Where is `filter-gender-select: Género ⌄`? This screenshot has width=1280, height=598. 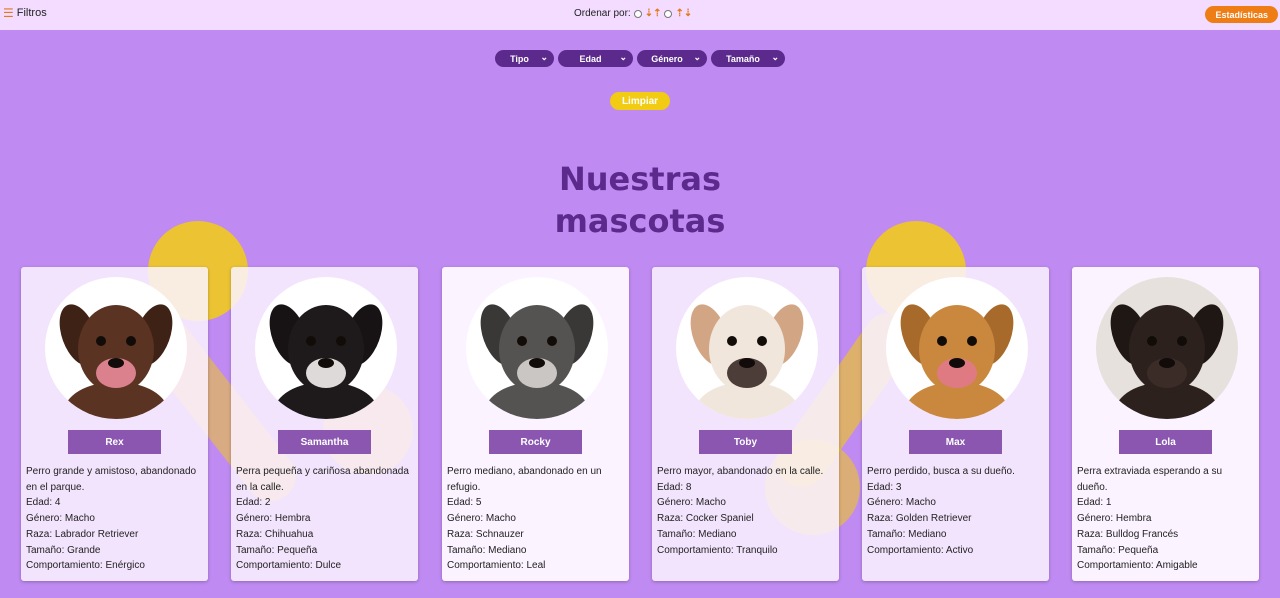
filter-gender-select: Género ⌄ is located at coordinates (672, 58).